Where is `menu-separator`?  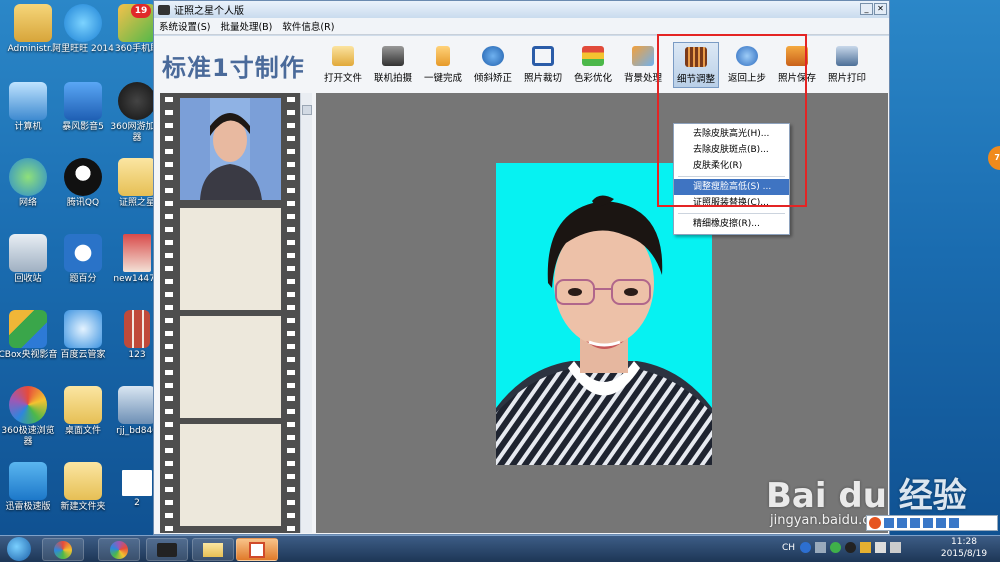 menu-separator is located at coordinates (731, 213).